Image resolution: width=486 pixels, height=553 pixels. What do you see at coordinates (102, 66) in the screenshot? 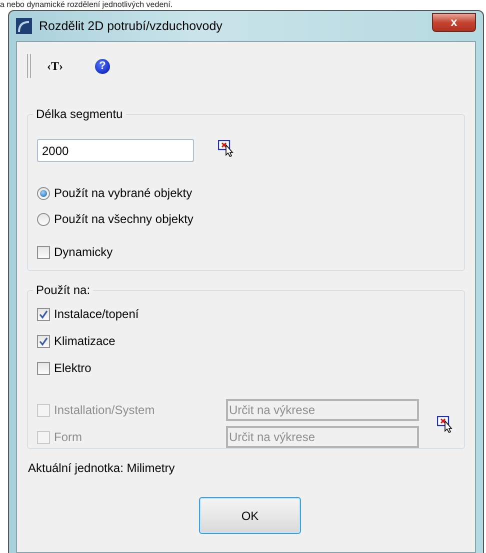
I see `help-button: ?` at bounding box center [102, 66].